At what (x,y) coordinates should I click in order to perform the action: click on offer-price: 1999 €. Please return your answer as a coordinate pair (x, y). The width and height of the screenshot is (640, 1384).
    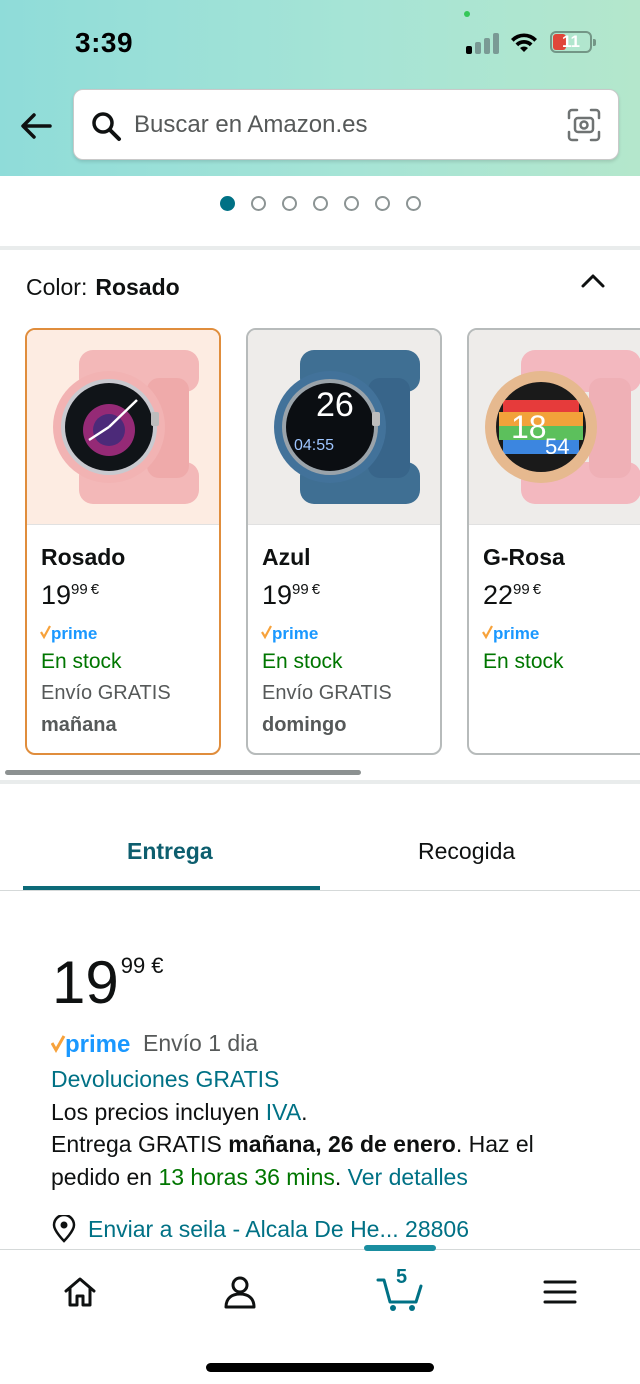
    Looking at the image, I should click on (108, 982).